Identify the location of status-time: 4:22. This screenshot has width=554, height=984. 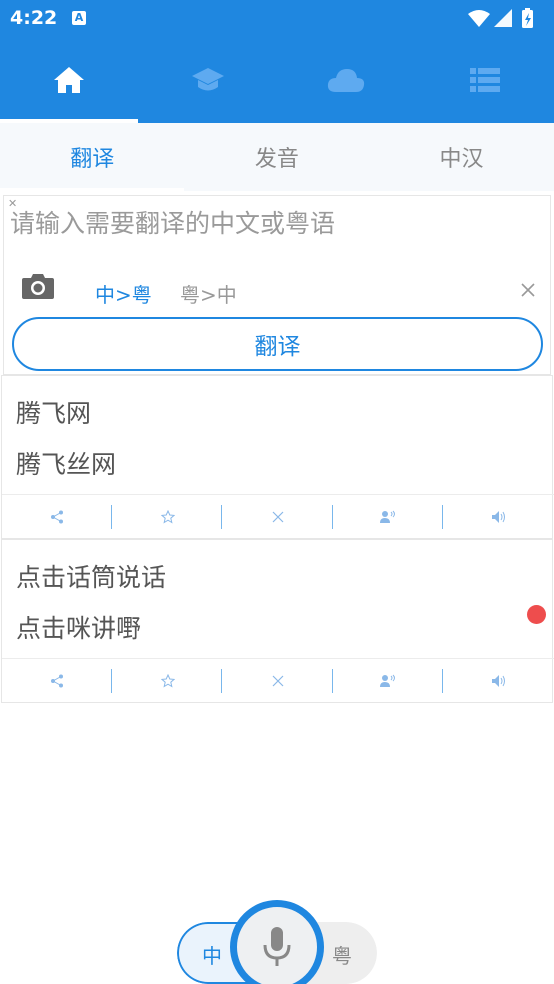
(34, 18).